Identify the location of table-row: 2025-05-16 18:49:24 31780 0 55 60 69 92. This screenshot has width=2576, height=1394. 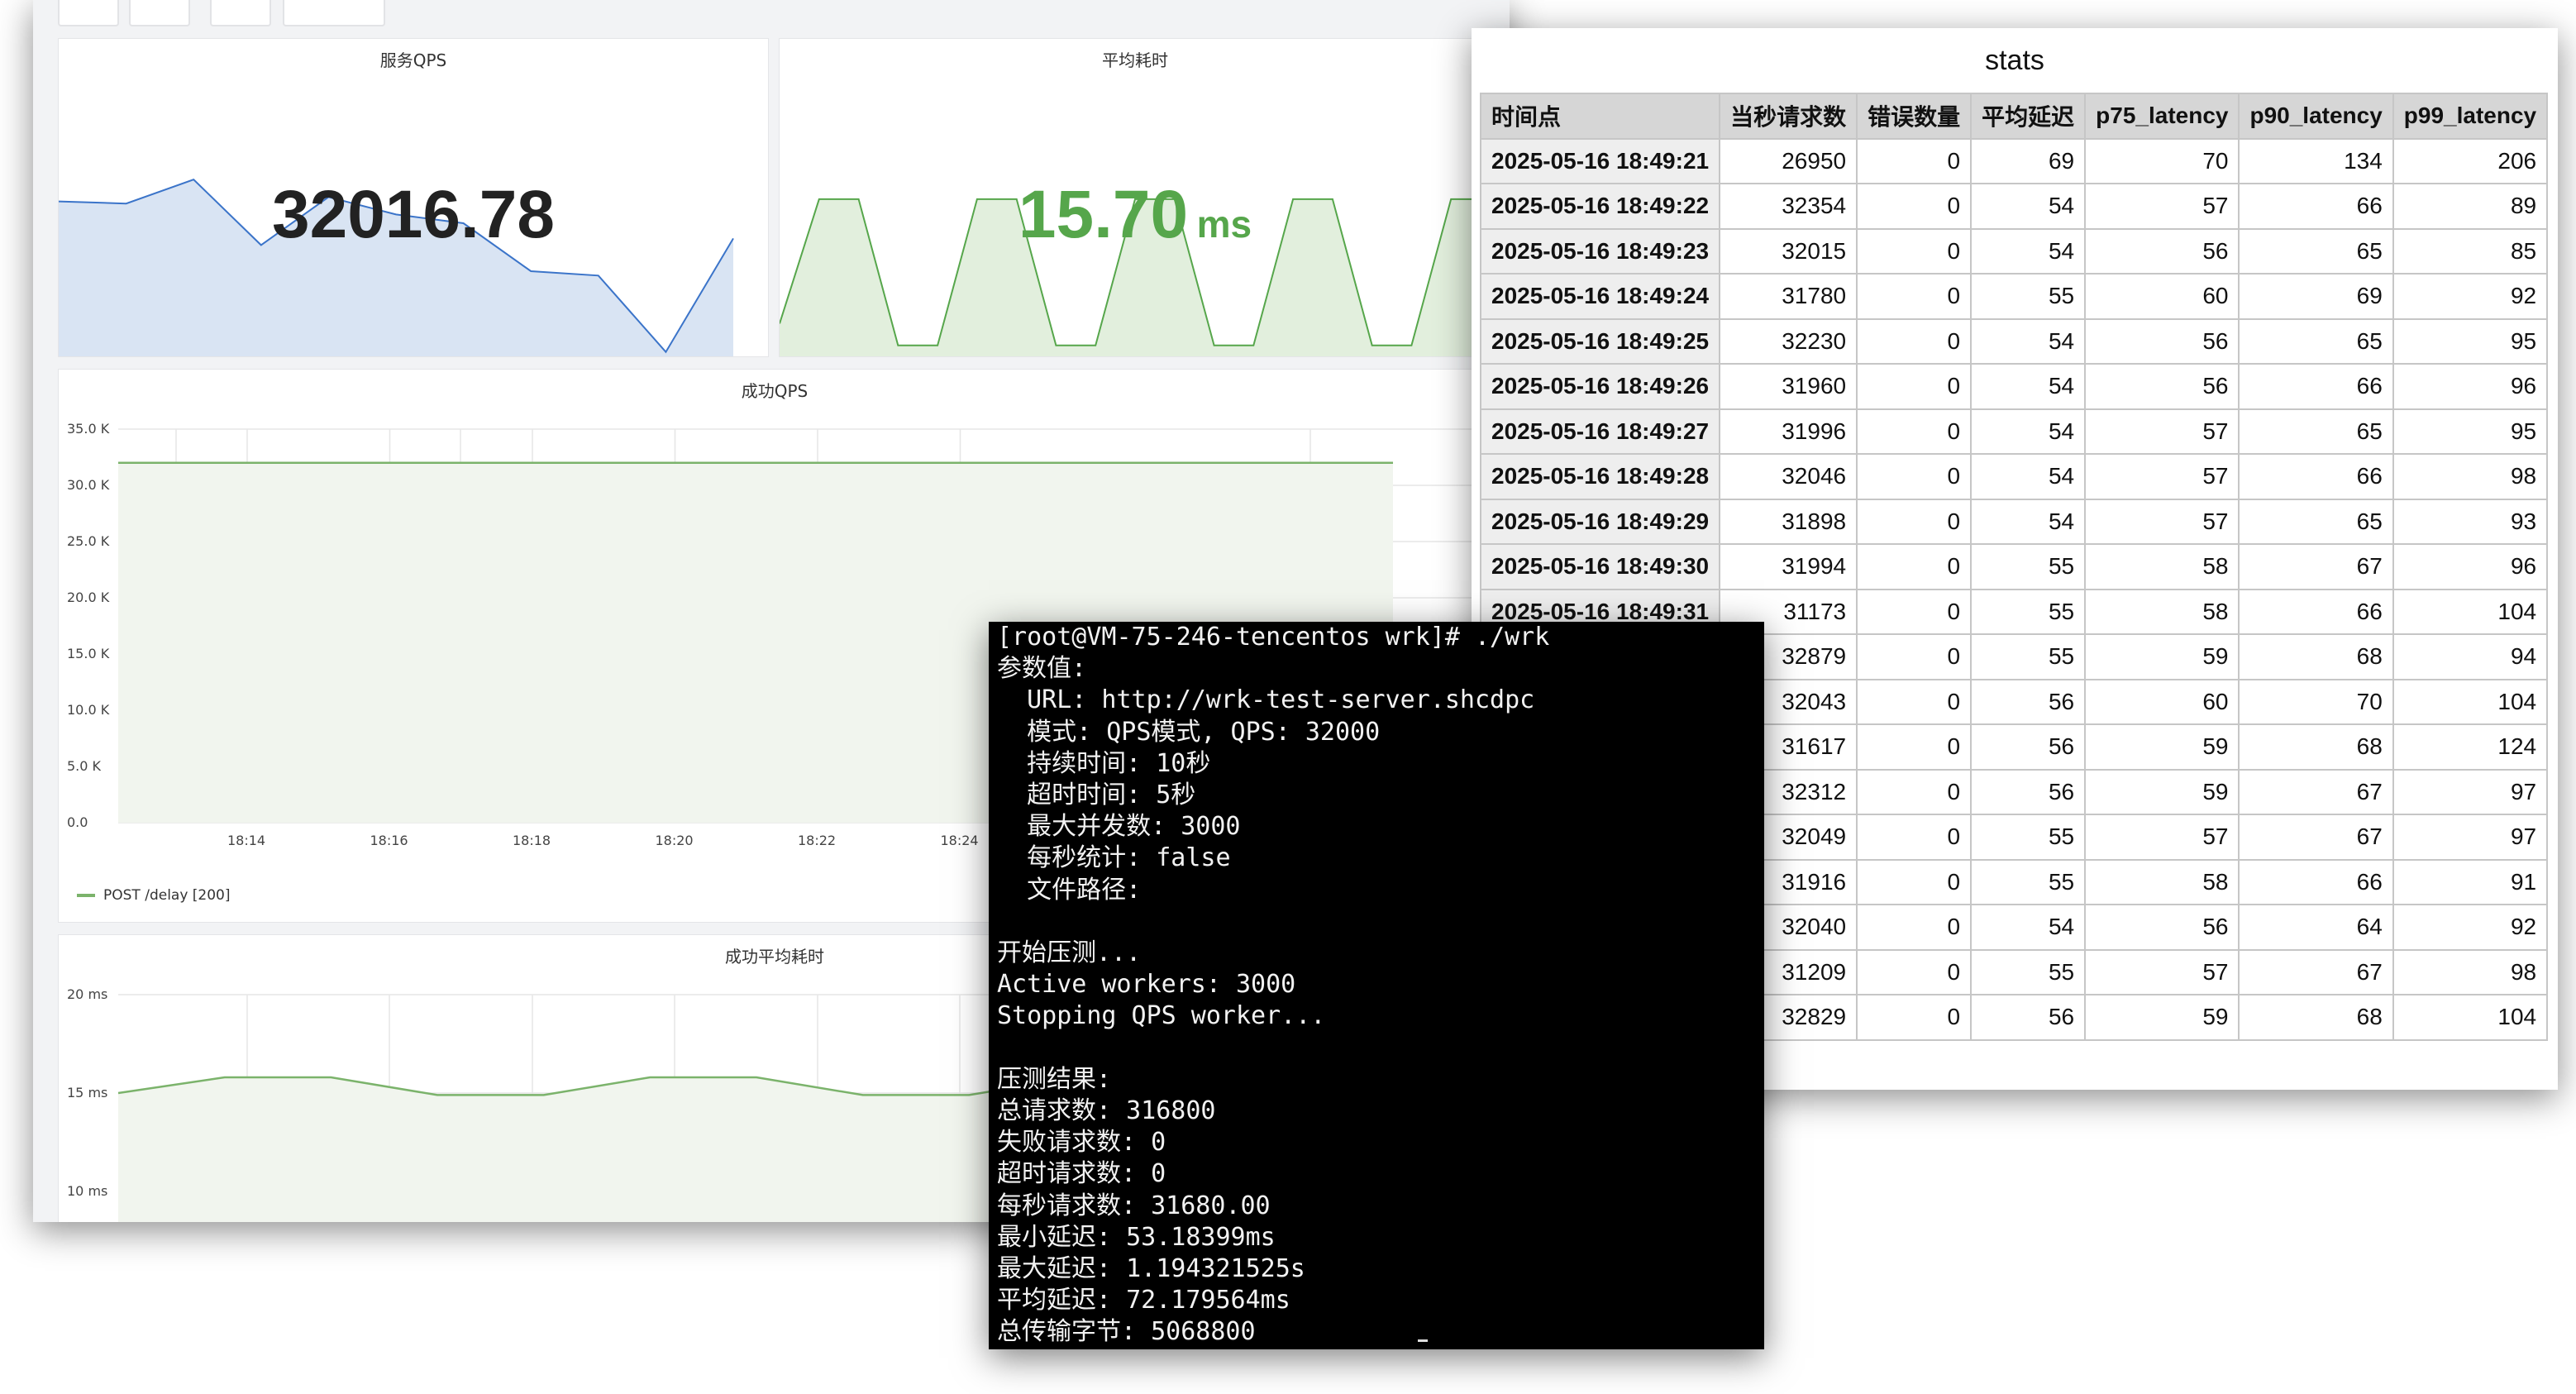
(2014, 296).